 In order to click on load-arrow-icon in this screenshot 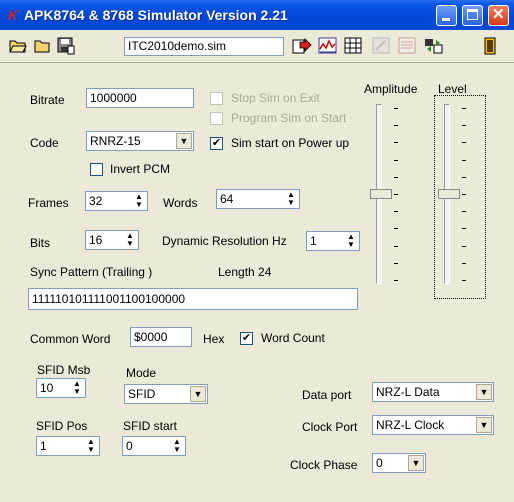, I will do `click(302, 46)`.